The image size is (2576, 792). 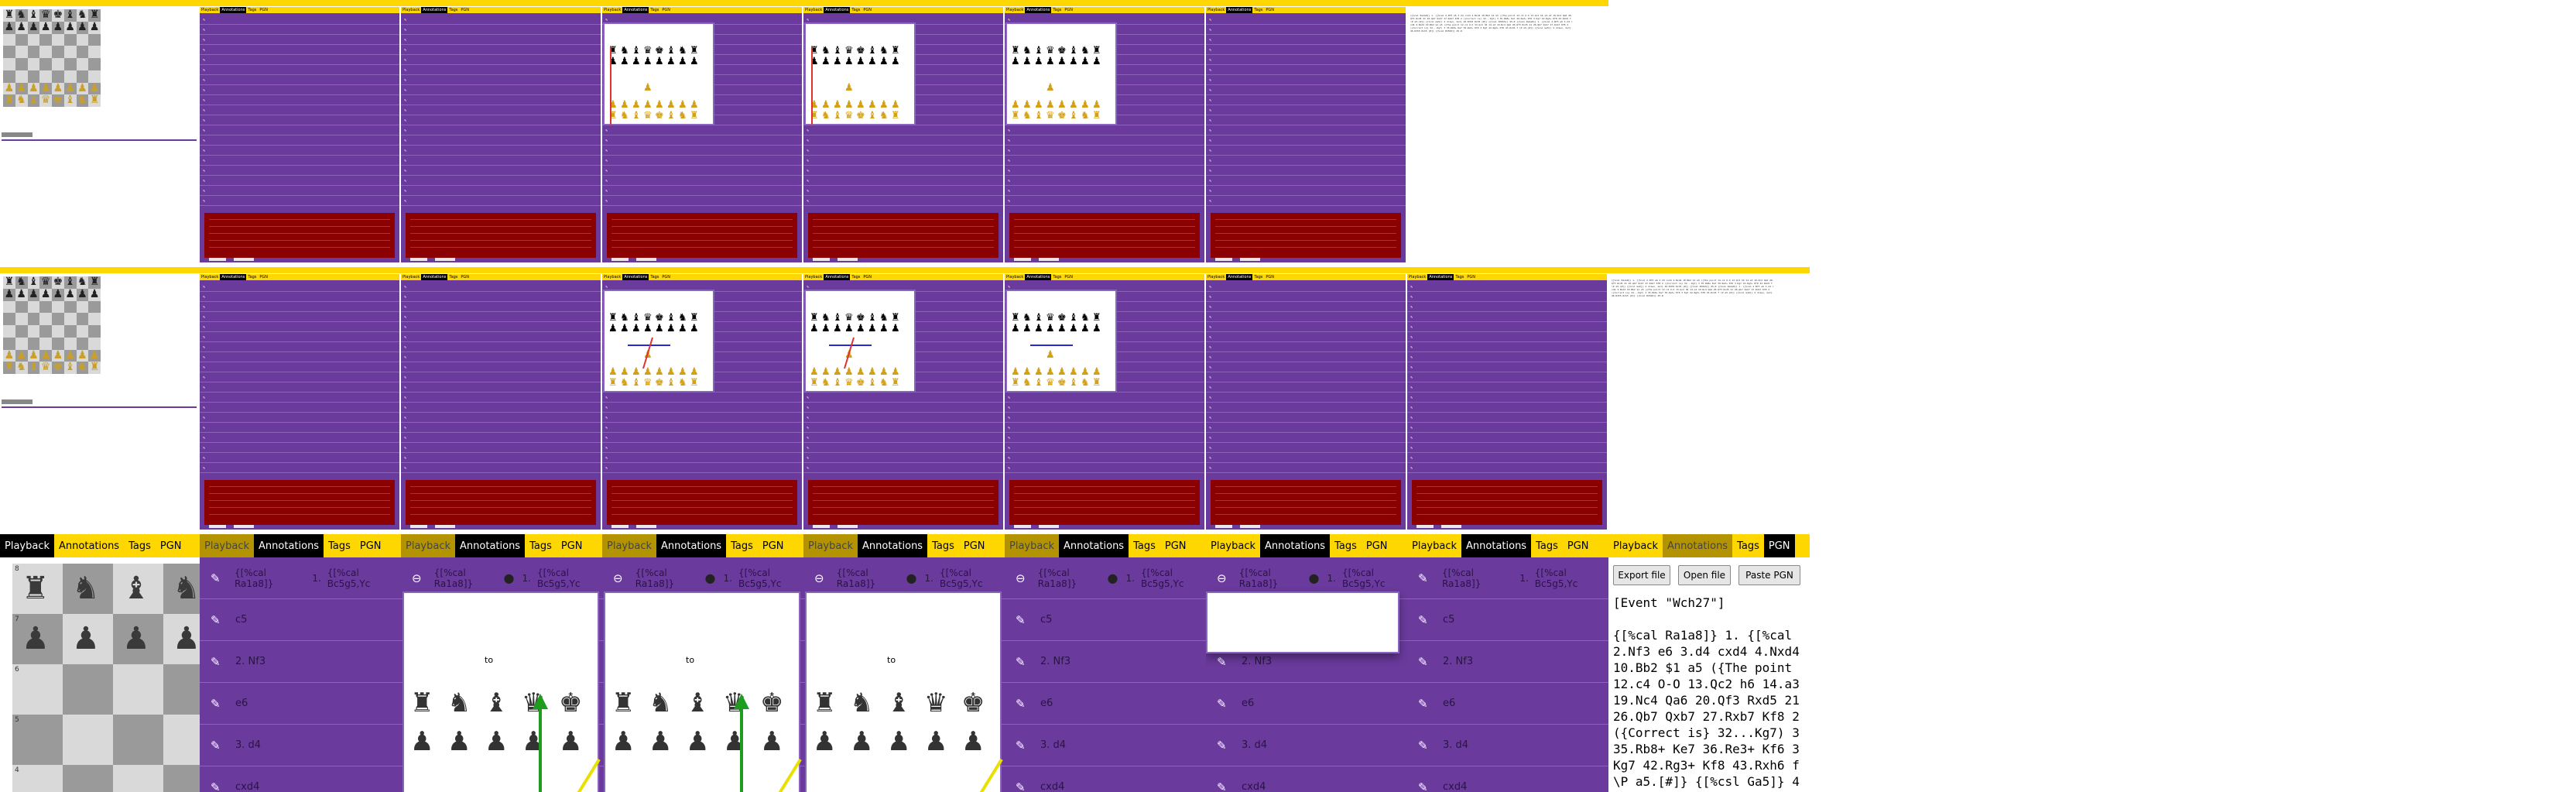 What do you see at coordinates (58, 16) in the screenshot?
I see `black-piece-icon: ♚` at bounding box center [58, 16].